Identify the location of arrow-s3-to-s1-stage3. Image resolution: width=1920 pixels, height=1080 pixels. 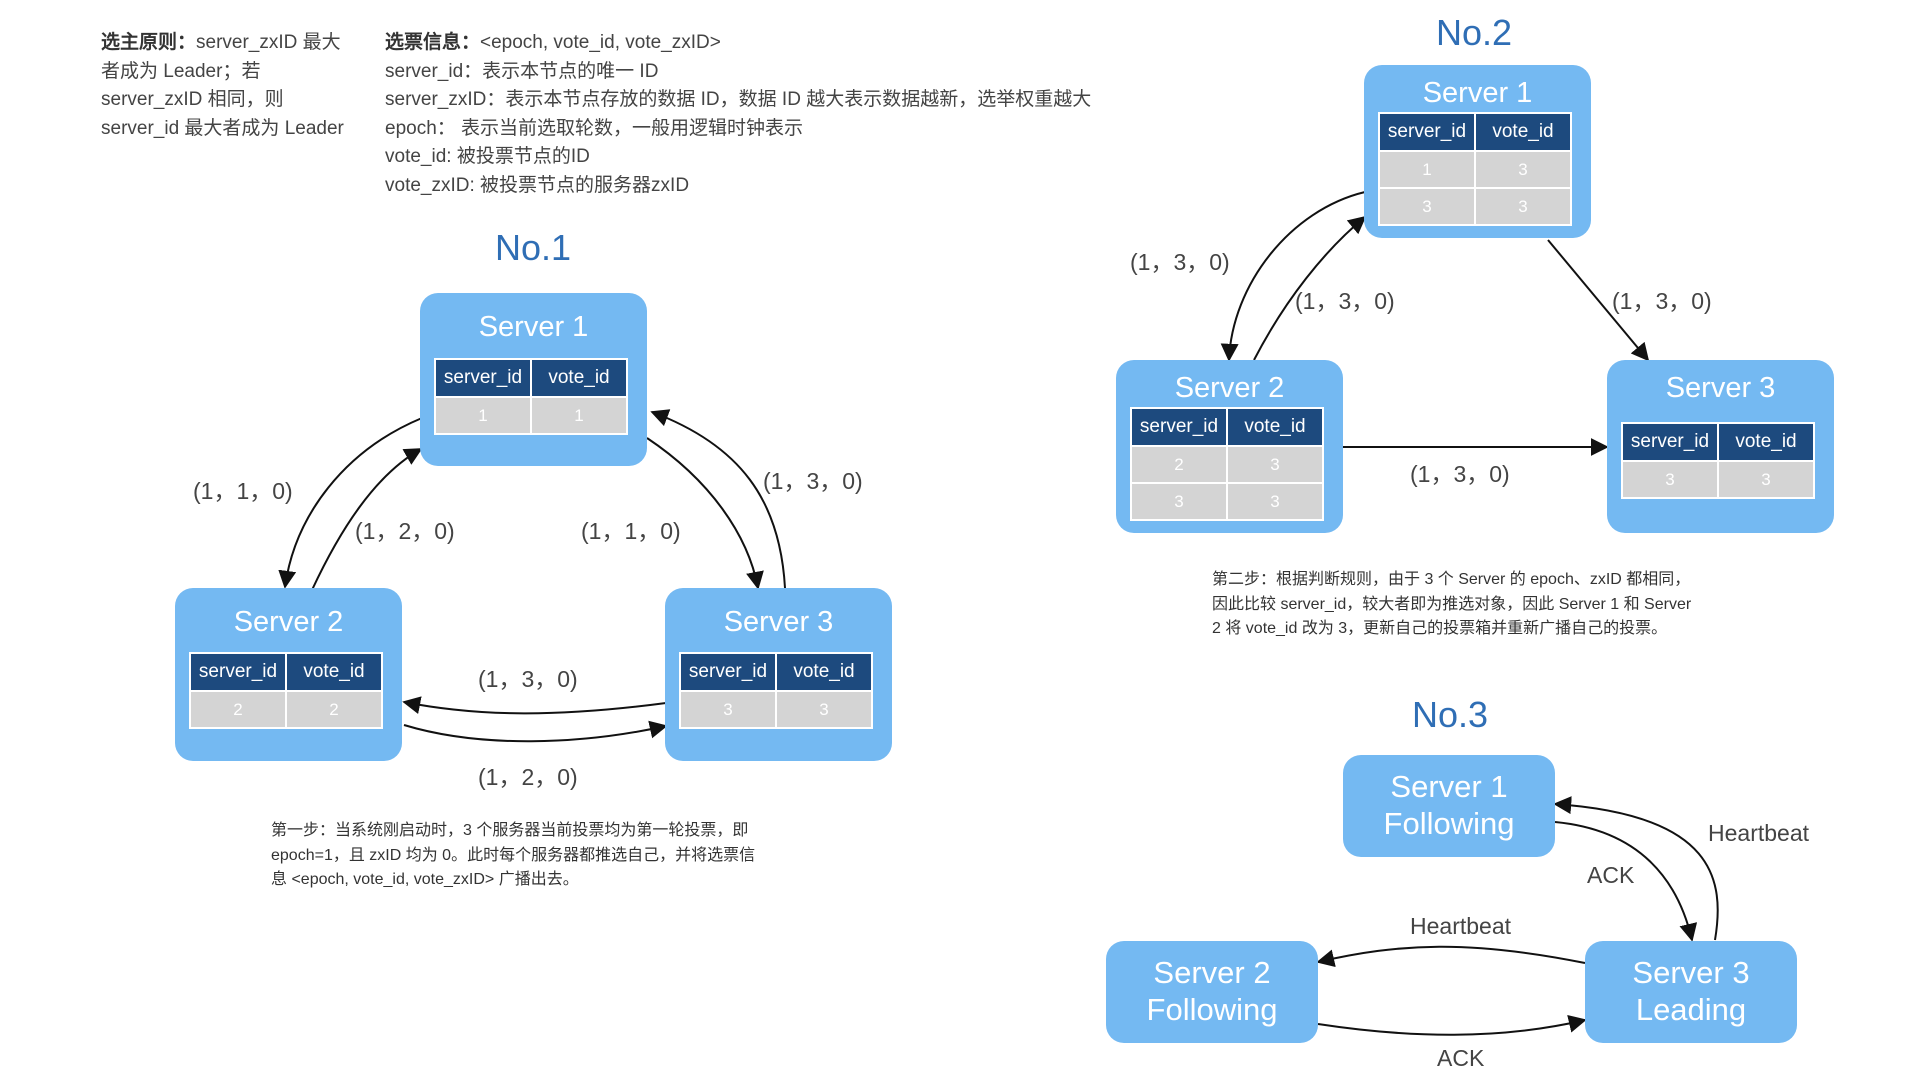
(1636, 868).